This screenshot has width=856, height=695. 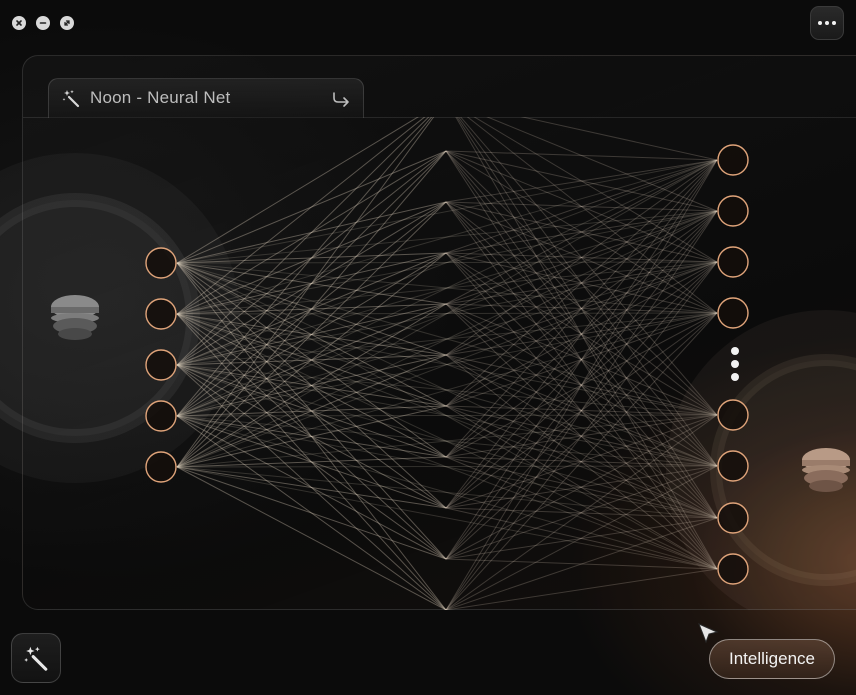 I want to click on document-tab: Noon - Neural Net, so click(x=206, y=98).